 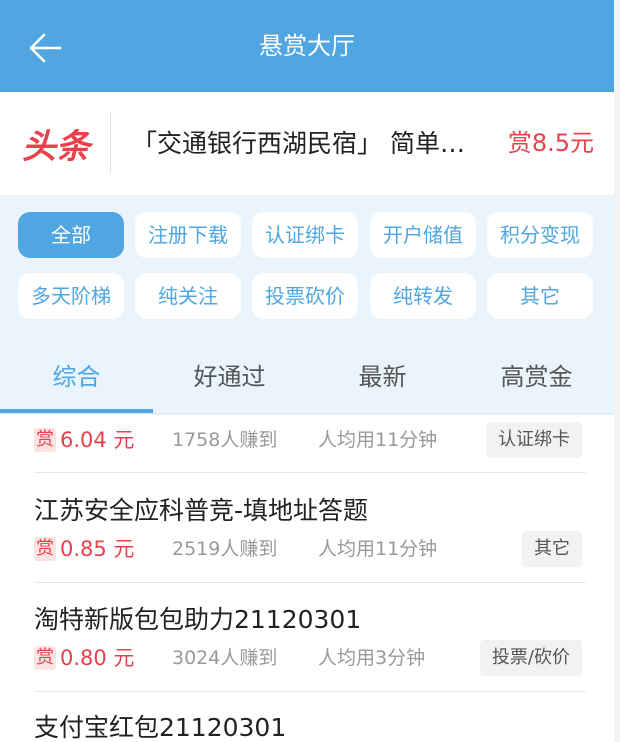 I want to click on category-tag: 认证绑卡, so click(x=534, y=440).